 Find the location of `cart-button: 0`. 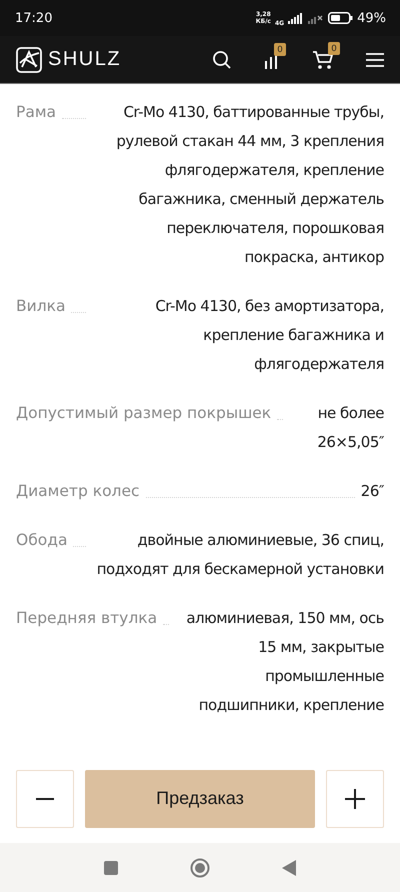

cart-button: 0 is located at coordinates (326, 56).